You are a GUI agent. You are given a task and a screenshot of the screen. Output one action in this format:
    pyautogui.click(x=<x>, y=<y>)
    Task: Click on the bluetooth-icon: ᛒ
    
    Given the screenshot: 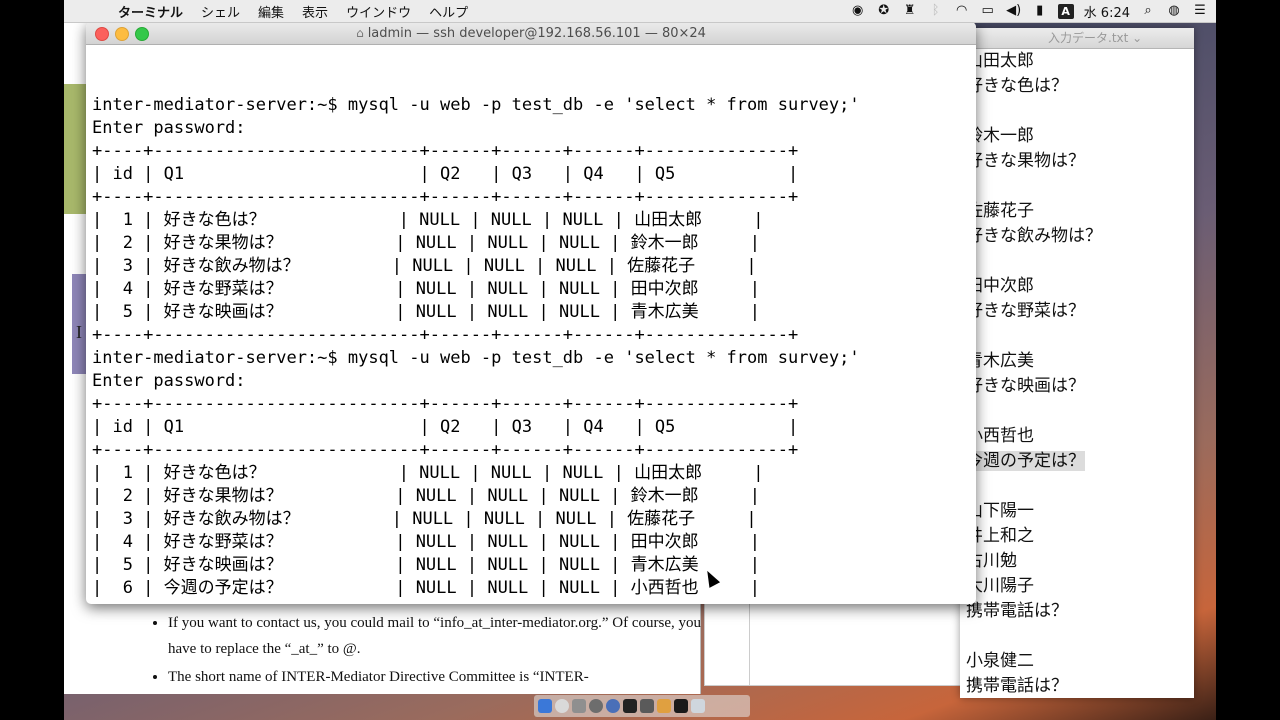 What is the action you would take?
    pyautogui.click(x=936, y=11)
    